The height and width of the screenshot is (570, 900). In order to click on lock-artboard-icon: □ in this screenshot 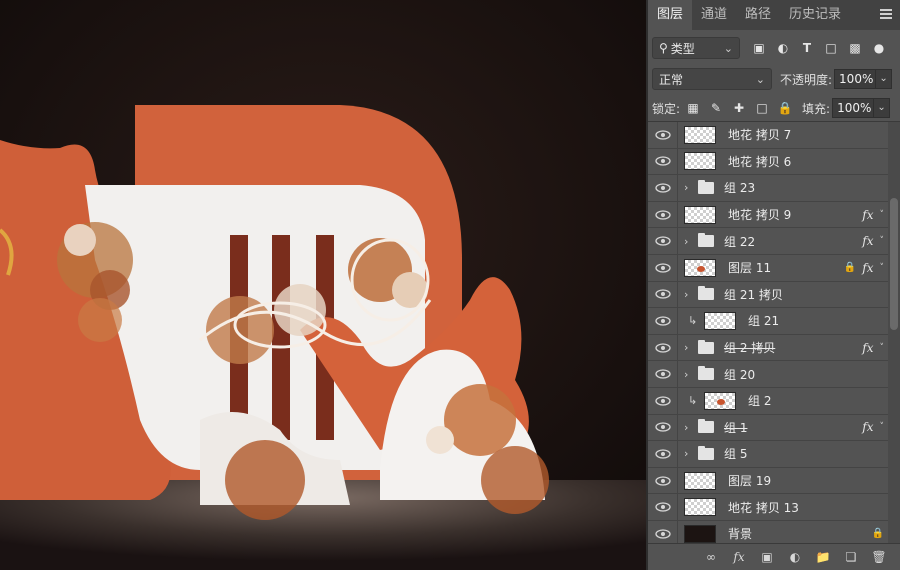, I will do `click(762, 108)`.